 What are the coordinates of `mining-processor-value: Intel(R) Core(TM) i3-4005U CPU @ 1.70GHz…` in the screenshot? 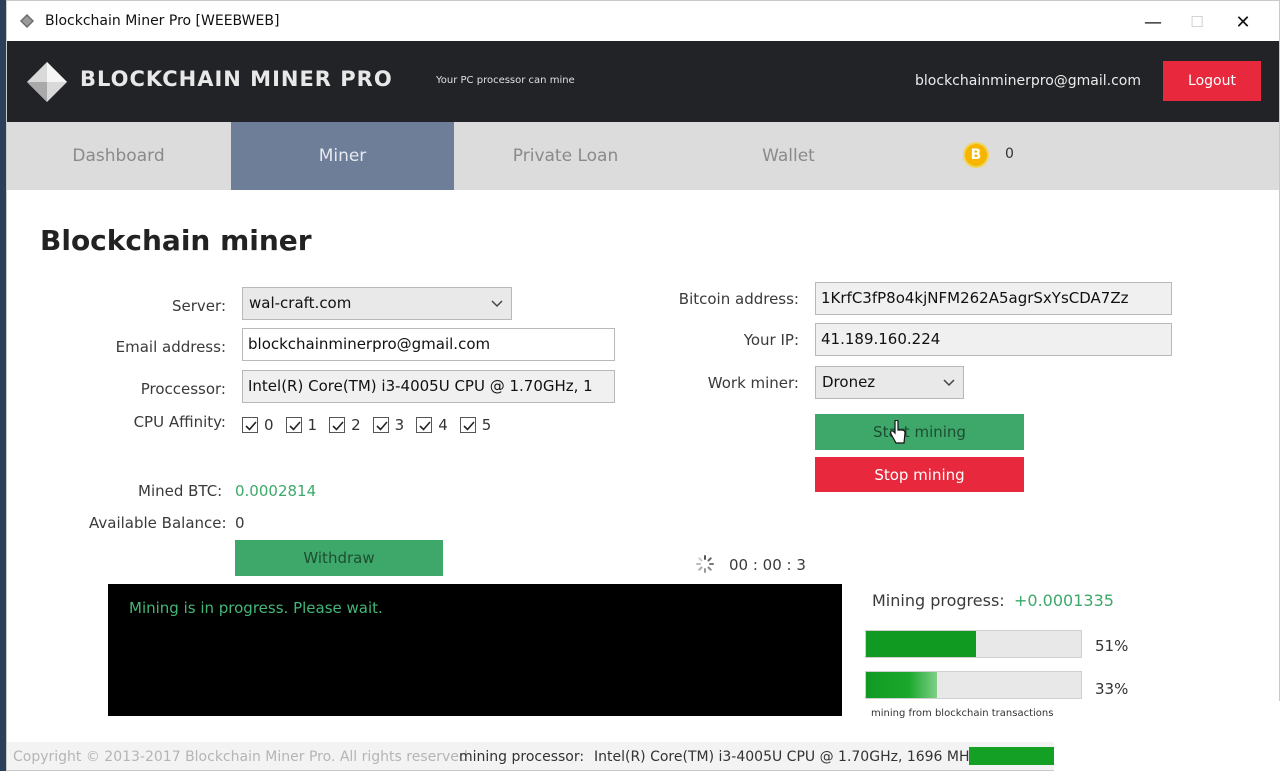 It's located at (785, 757).